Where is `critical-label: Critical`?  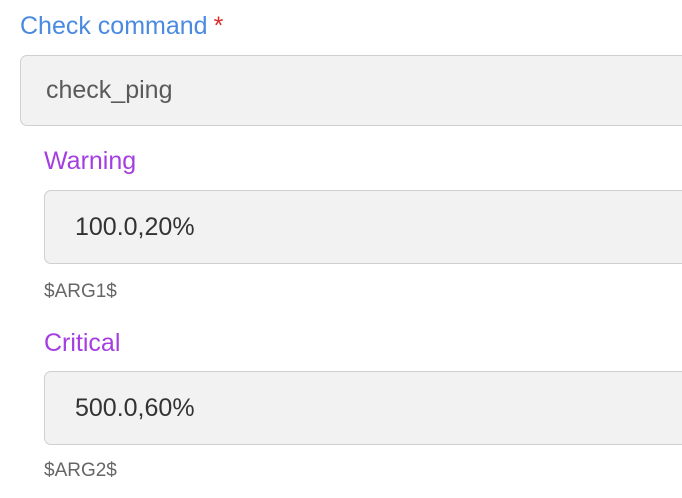
critical-label: Critical is located at coordinates (82, 343).